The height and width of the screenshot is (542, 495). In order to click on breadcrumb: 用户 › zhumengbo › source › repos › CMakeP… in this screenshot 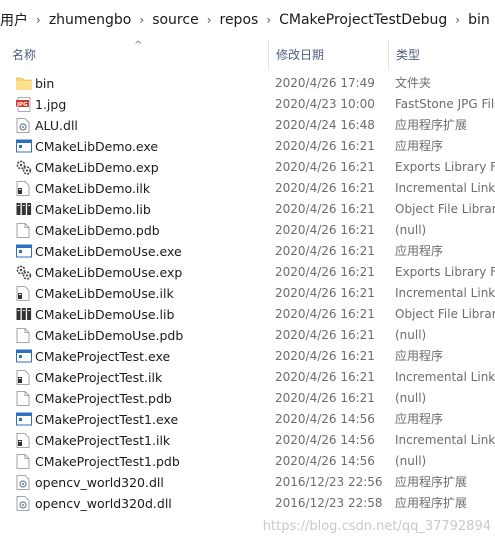, I will do `click(247, 20)`.